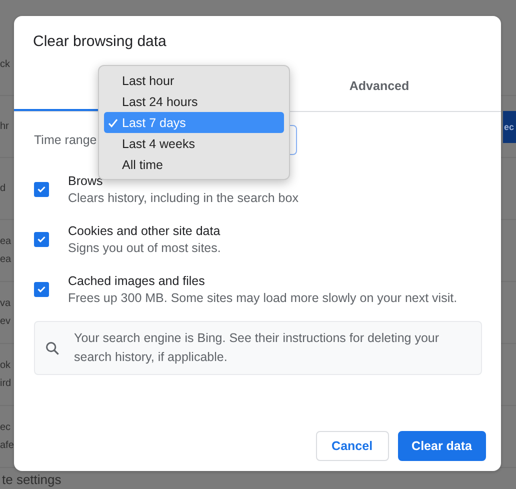 The width and height of the screenshot is (516, 489). What do you see at coordinates (5, 365) in the screenshot?
I see `background-text: ok` at bounding box center [5, 365].